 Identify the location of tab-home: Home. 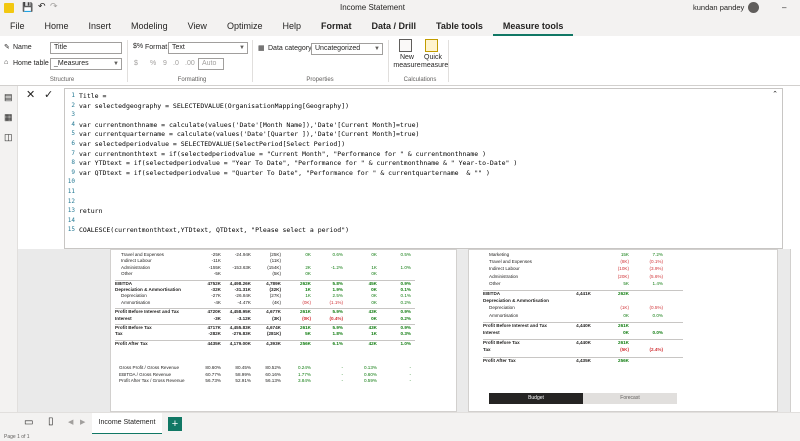
(57, 26).